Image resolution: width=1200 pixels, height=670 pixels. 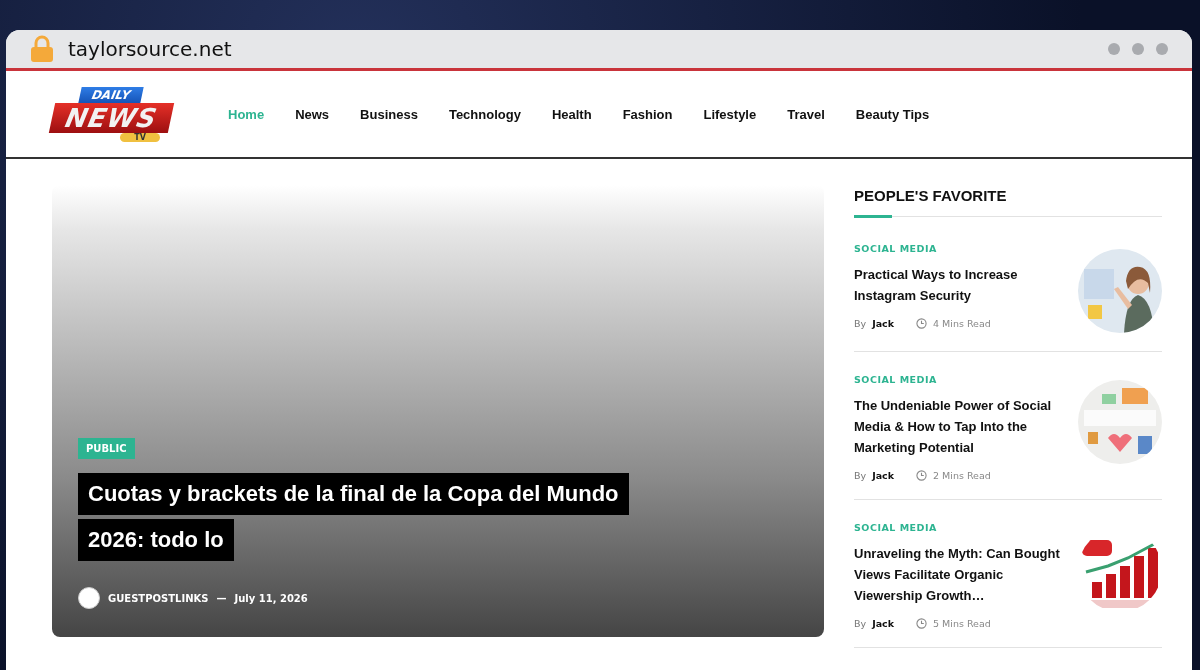 I want to click on padlock-icon, so click(x=42, y=49).